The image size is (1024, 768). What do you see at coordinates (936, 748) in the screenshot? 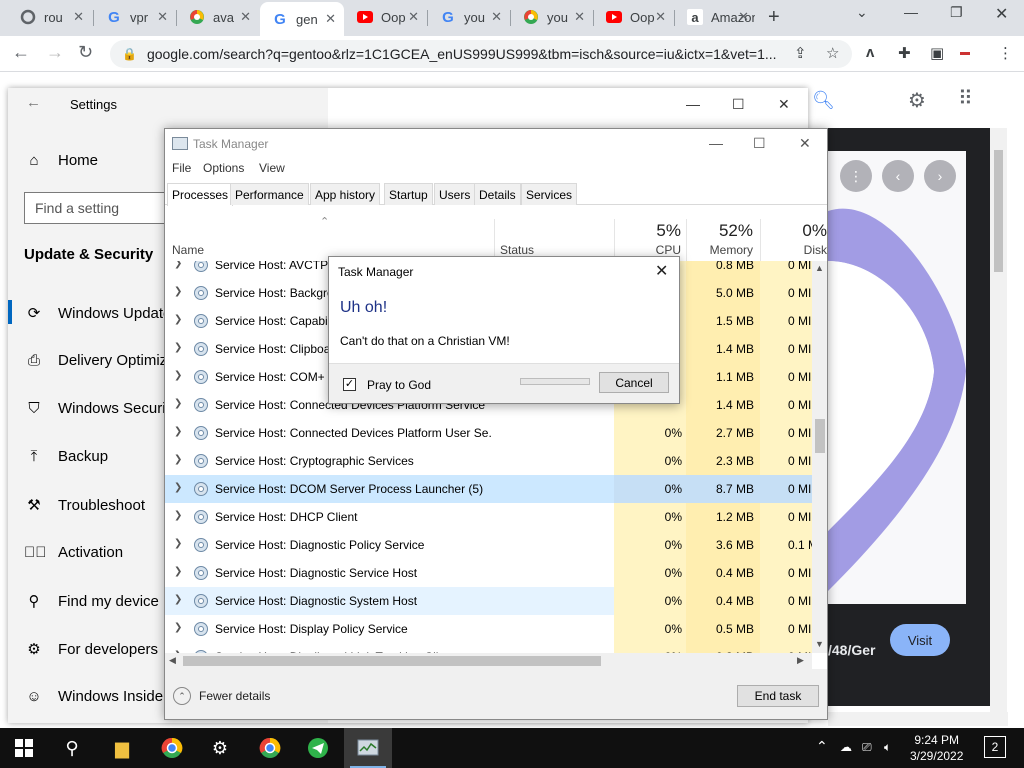
I see `clock: 9:24 PM 3/29/2022` at bounding box center [936, 748].